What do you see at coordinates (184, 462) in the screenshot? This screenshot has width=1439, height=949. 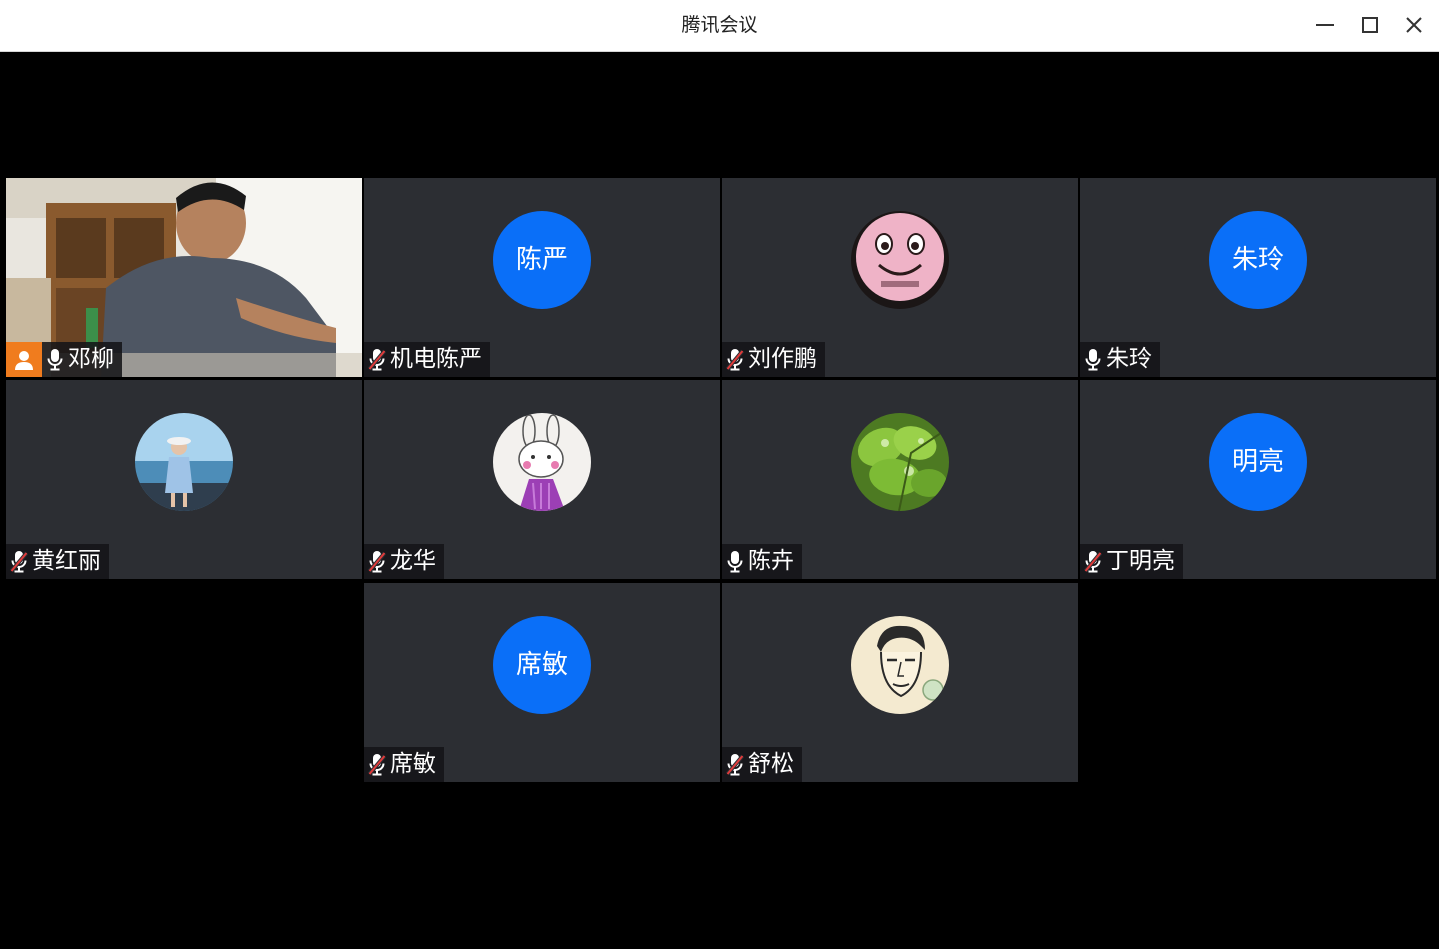 I see `seaside-photo-avatar` at bounding box center [184, 462].